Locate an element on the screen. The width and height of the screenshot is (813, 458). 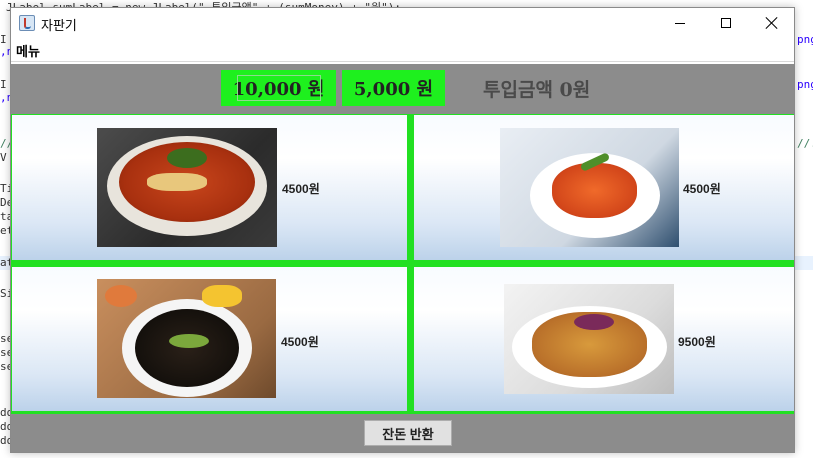
insert-5000-label: 5,000 원 is located at coordinates (393, 89).